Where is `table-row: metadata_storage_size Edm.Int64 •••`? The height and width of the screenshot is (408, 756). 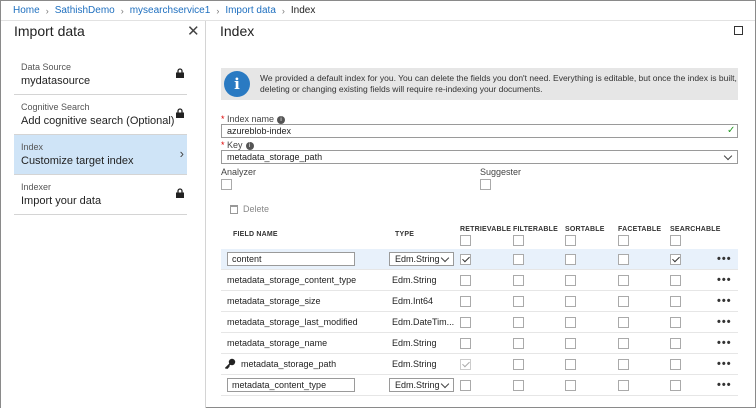 table-row: metadata_storage_size Edm.Int64 ••• is located at coordinates (479, 301).